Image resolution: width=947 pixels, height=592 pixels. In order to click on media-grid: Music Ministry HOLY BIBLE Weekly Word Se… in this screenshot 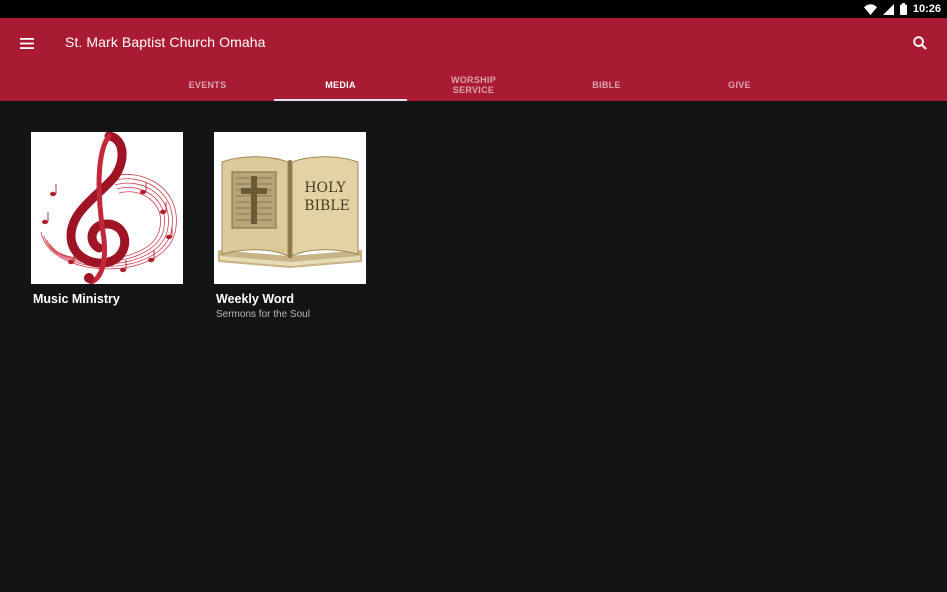, I will do `click(198, 226)`.